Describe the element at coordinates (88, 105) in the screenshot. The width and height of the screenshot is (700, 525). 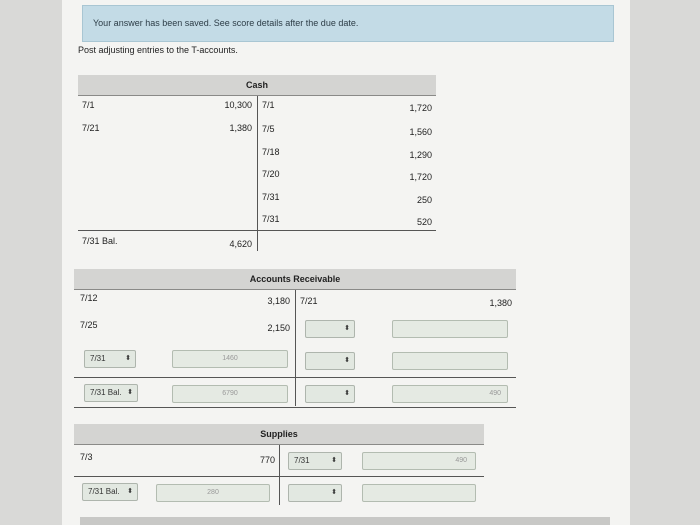
I see `cash-debit-date: 7/1` at that location.